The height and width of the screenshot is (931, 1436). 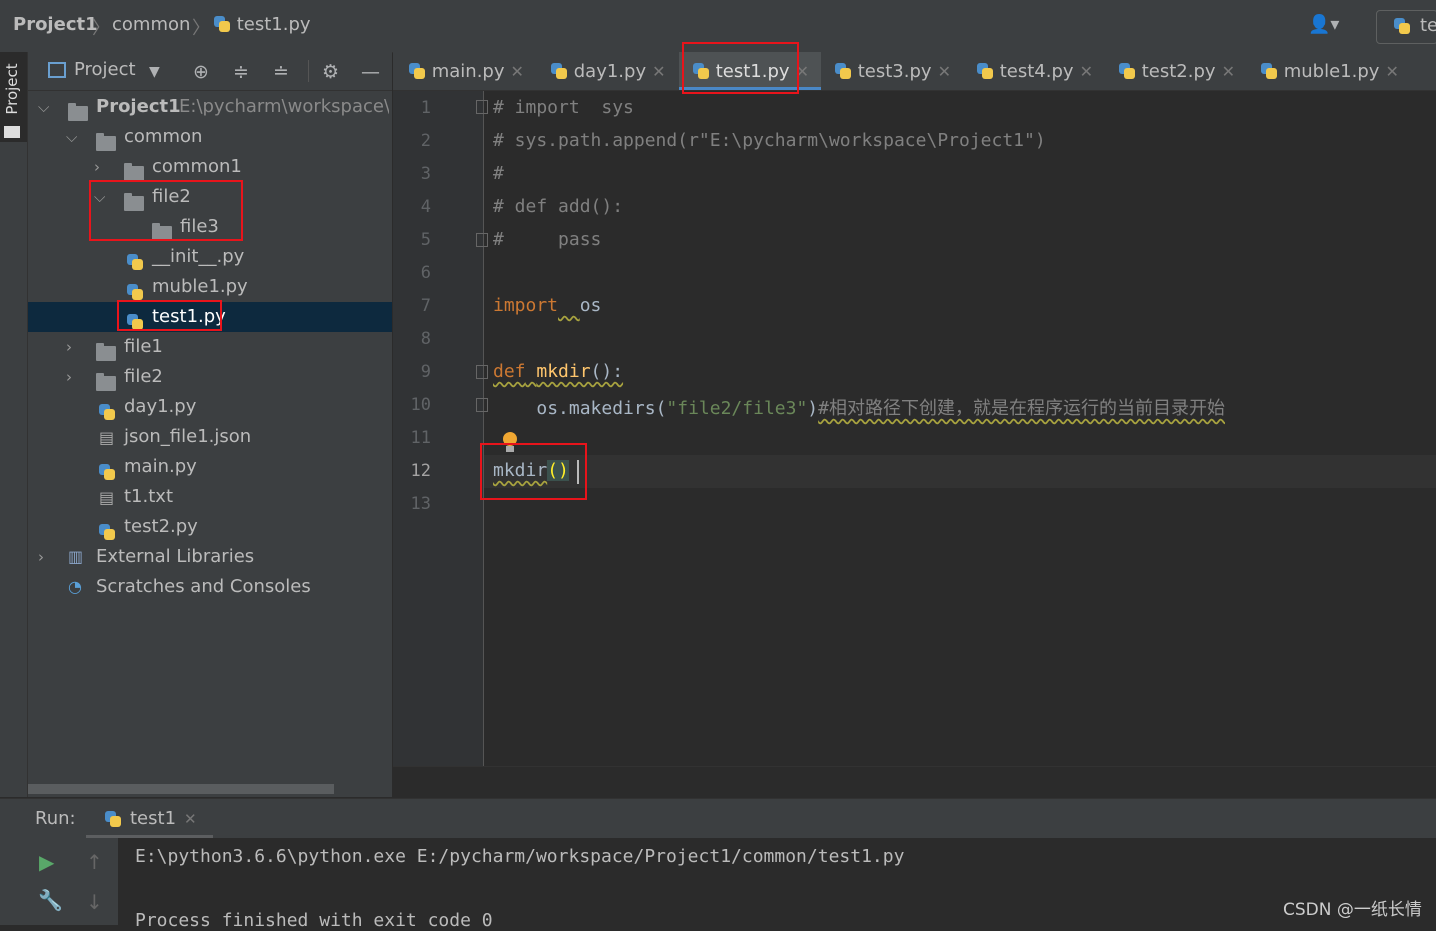 What do you see at coordinates (262, 24) in the screenshot?
I see `breadcrumb-file: test1.py` at bounding box center [262, 24].